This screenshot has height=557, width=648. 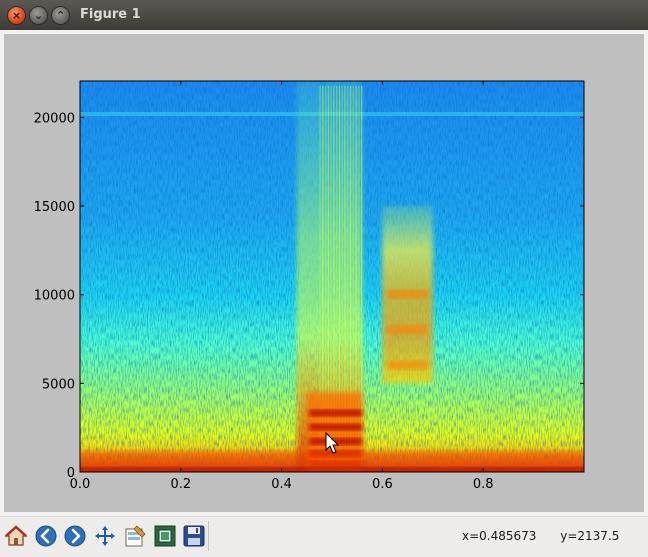 I want to click on back-button, so click(x=46, y=536).